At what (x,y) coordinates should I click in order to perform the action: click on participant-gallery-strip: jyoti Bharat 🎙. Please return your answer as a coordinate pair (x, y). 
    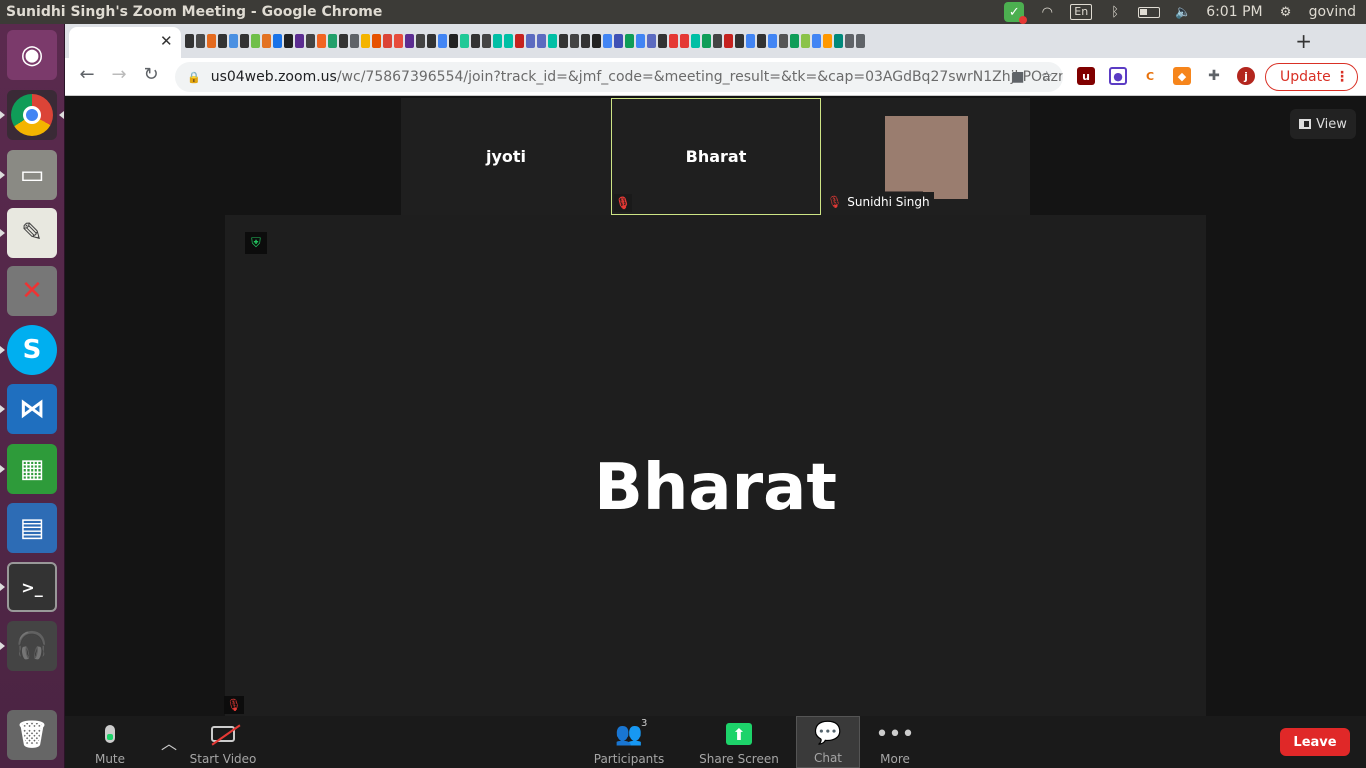
    Looking at the image, I should click on (715, 156).